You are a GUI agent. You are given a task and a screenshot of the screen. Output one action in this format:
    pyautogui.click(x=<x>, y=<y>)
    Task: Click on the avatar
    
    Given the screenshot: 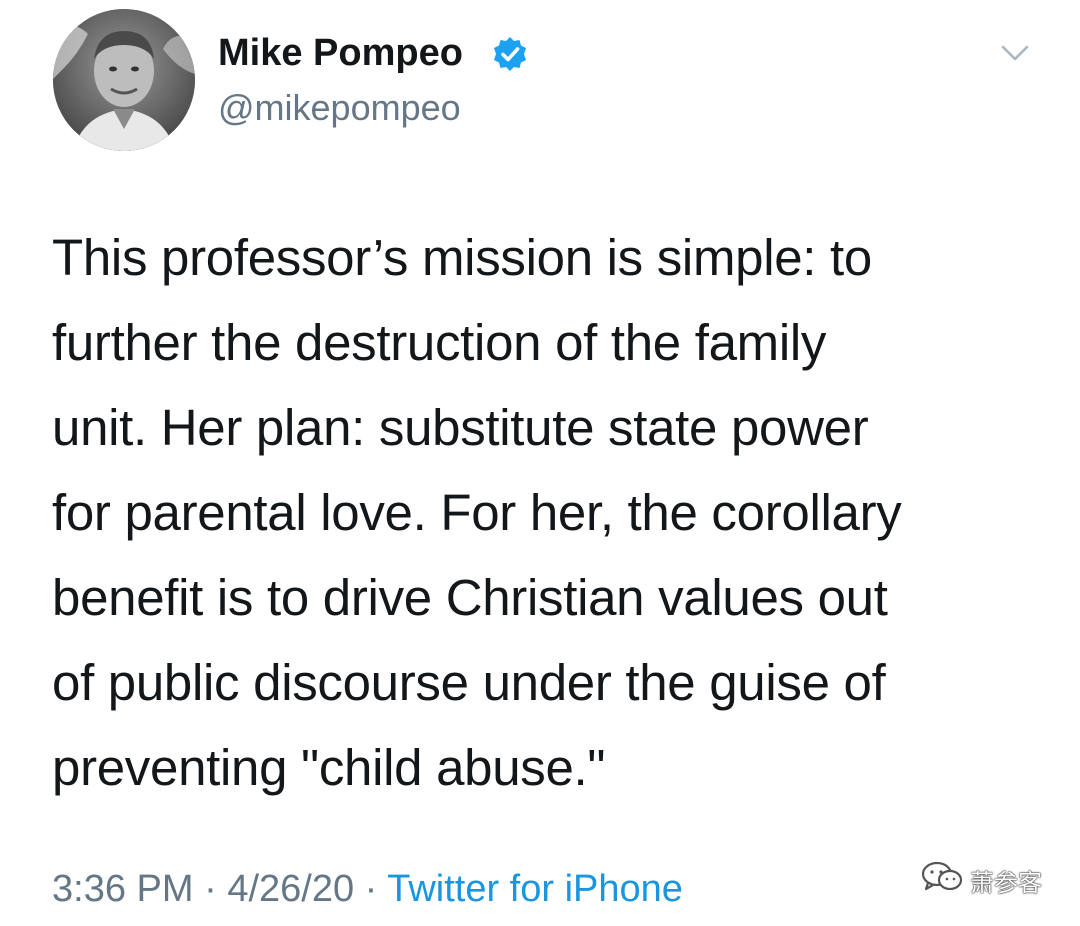 What is the action you would take?
    pyautogui.click(x=124, y=80)
    